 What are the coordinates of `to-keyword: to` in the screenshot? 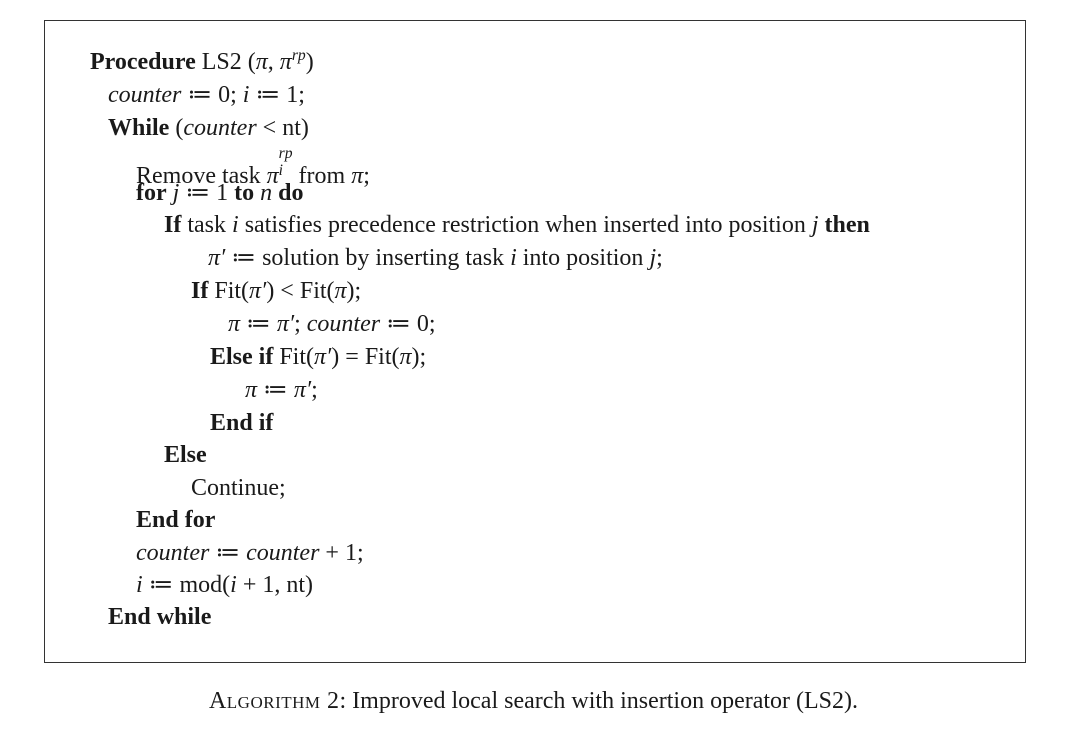 It's located at (244, 193).